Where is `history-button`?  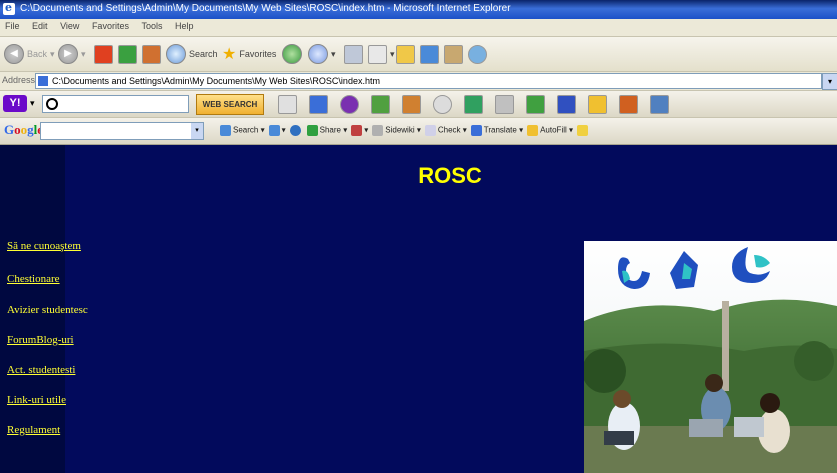 history-button is located at coordinates (292, 54).